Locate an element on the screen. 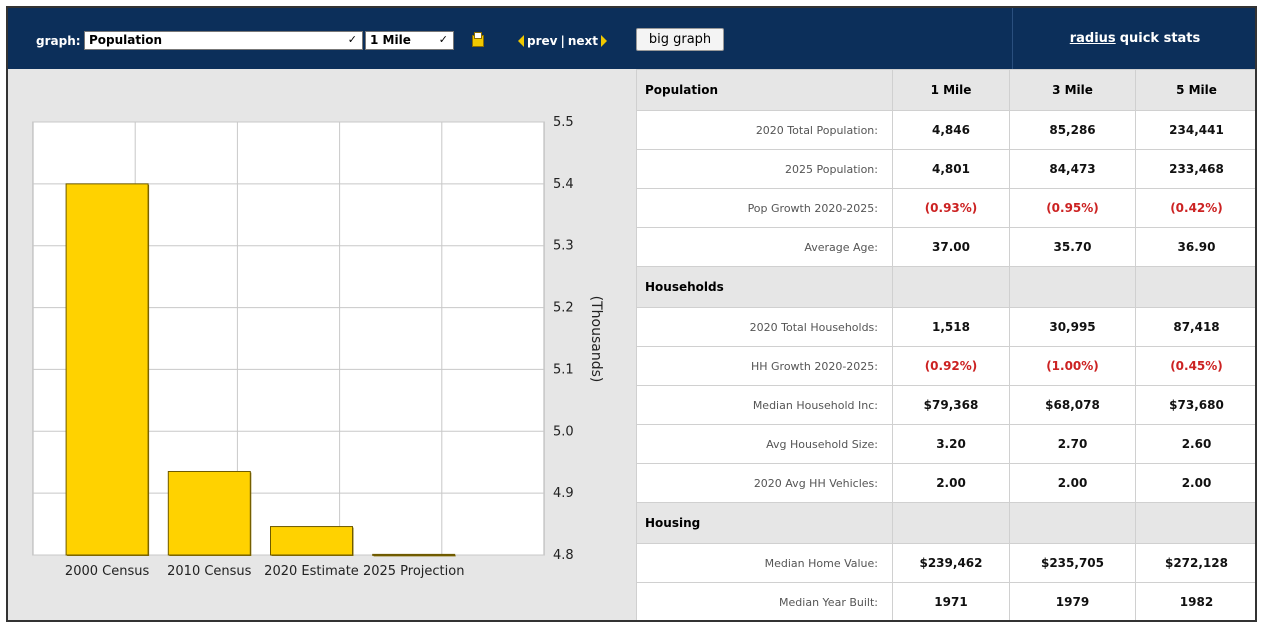  row-value: $235,705 is located at coordinates (1072, 563).